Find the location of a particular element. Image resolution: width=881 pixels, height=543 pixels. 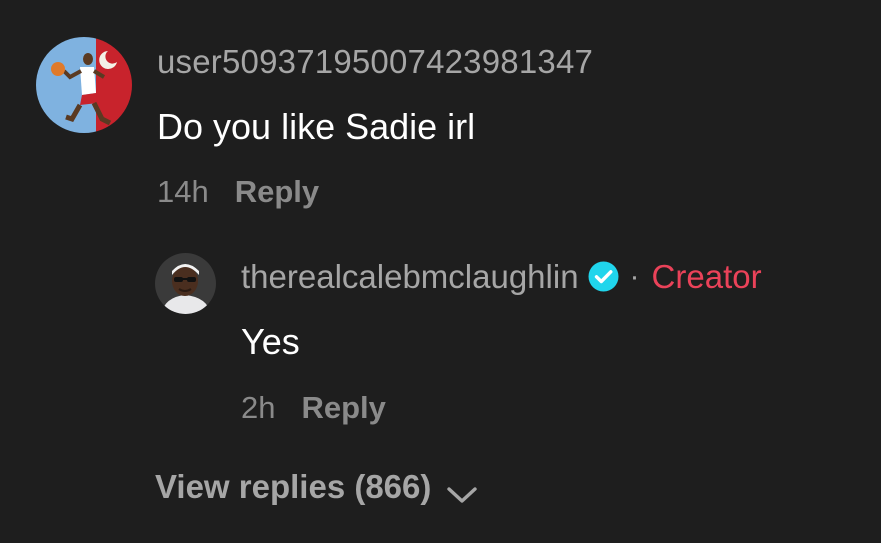

creator-avatar is located at coordinates (185, 283).